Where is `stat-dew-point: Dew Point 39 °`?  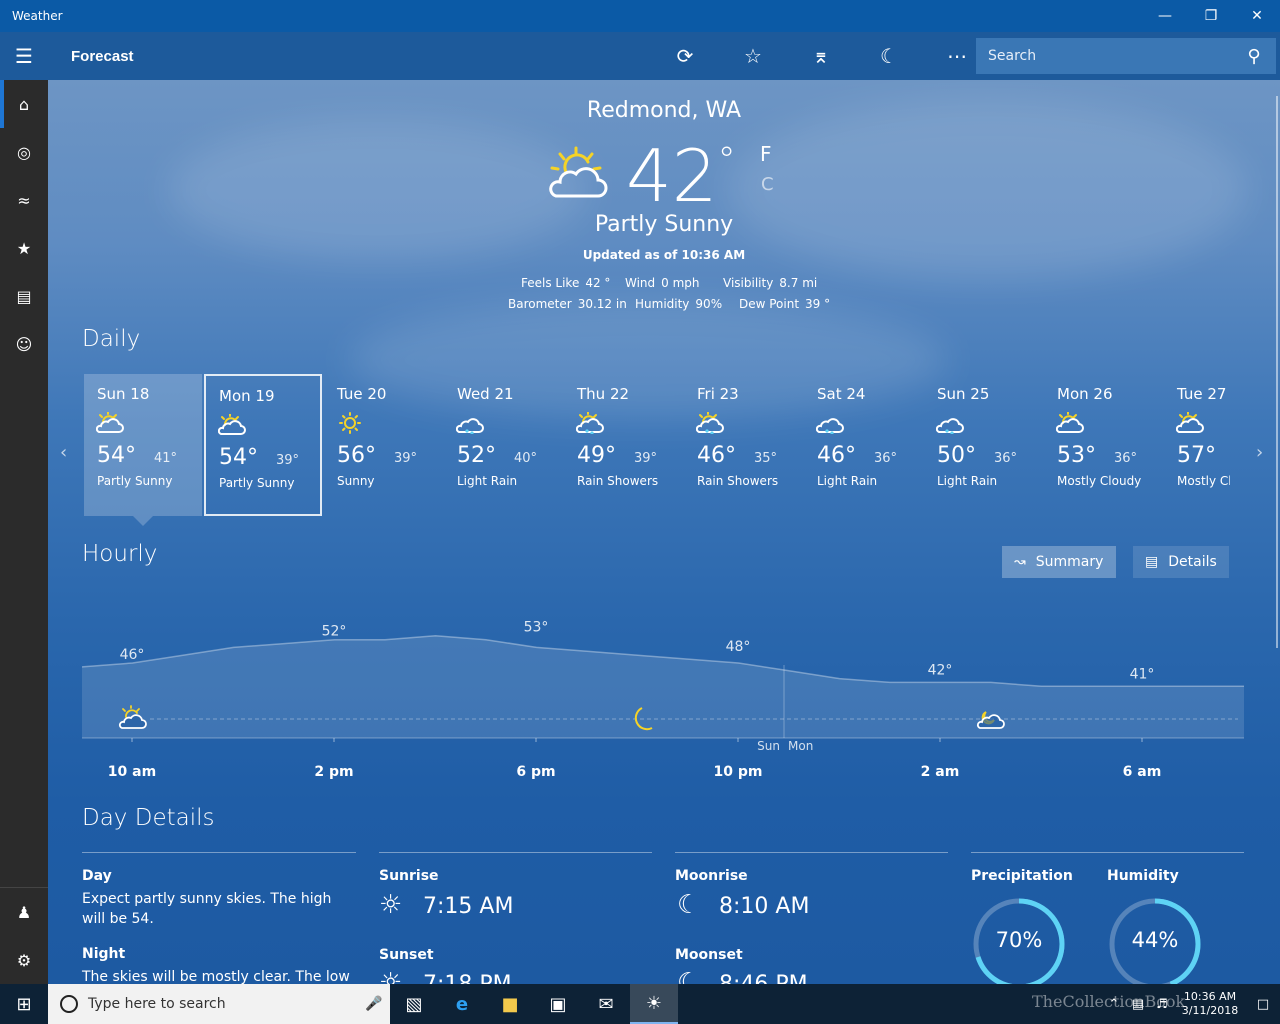 stat-dew-point: Dew Point 39 ° is located at coordinates (784, 304).